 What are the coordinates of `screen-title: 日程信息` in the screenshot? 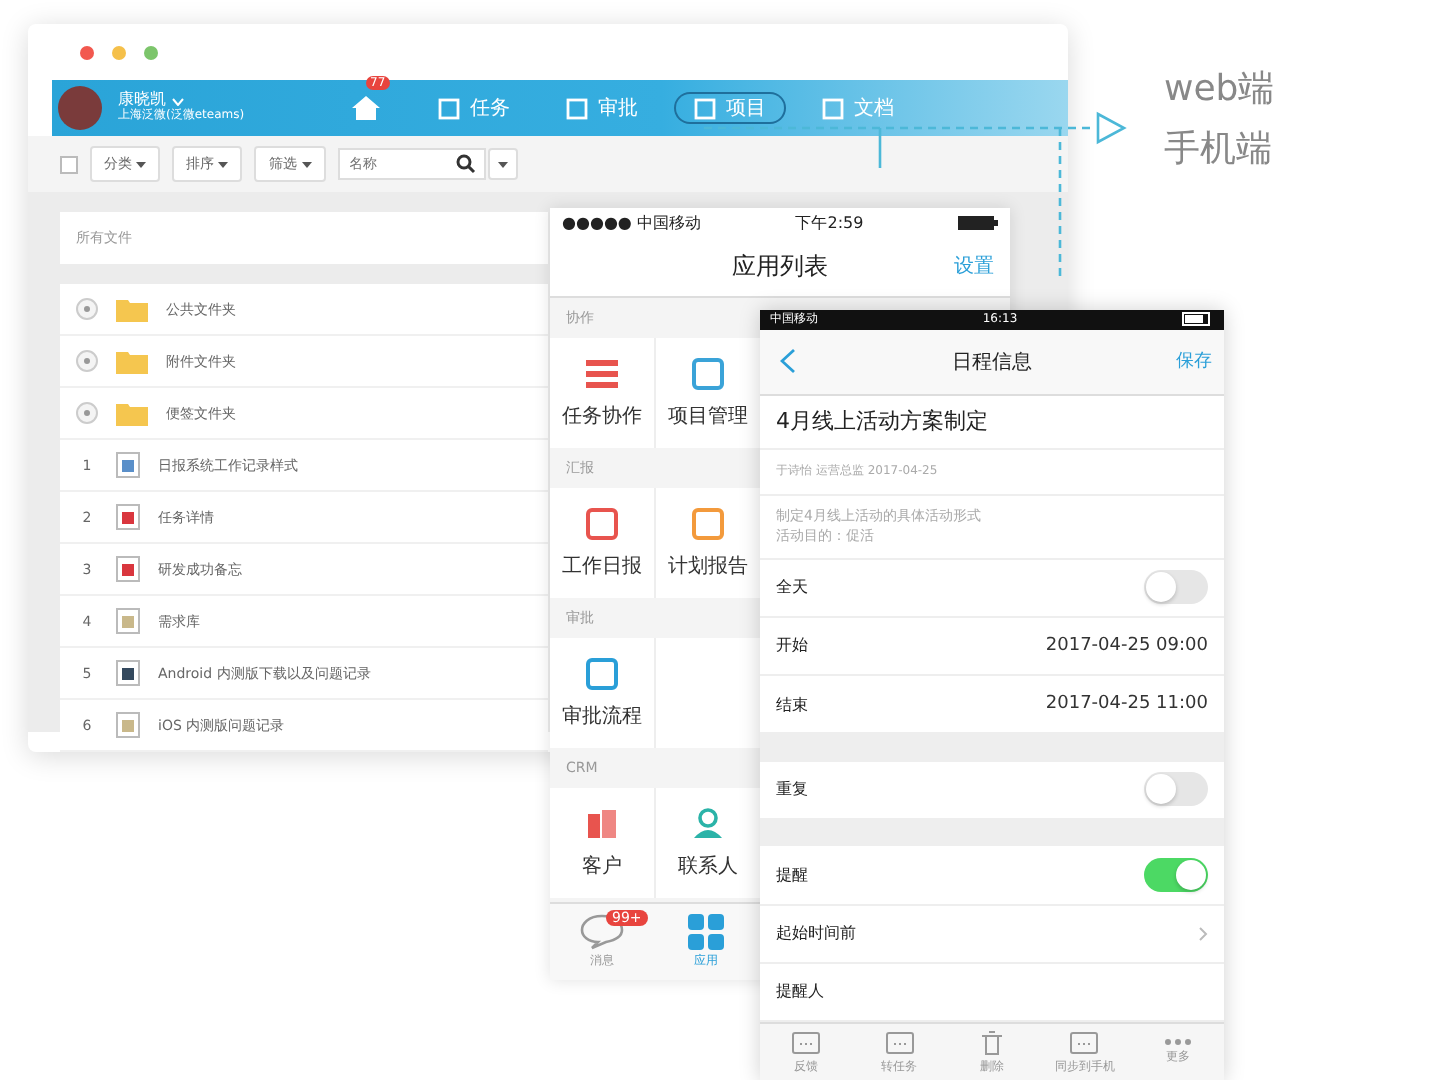 It's located at (992, 362).